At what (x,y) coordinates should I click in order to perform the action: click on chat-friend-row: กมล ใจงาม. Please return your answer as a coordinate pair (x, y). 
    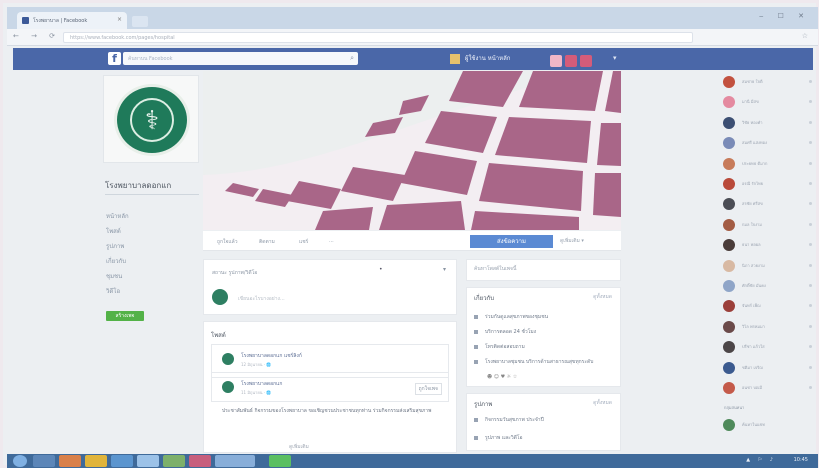
    Looking at the image, I should click on (767, 225).